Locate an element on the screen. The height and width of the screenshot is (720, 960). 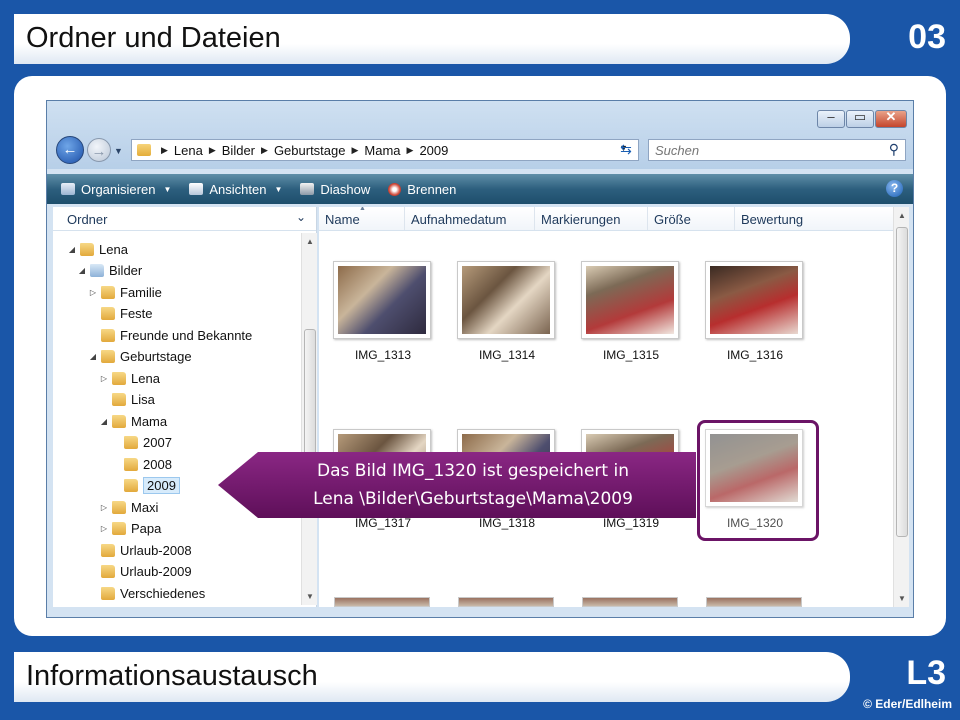
tree-item-maxi: ▷ Maxi is located at coordinates (129, 507).